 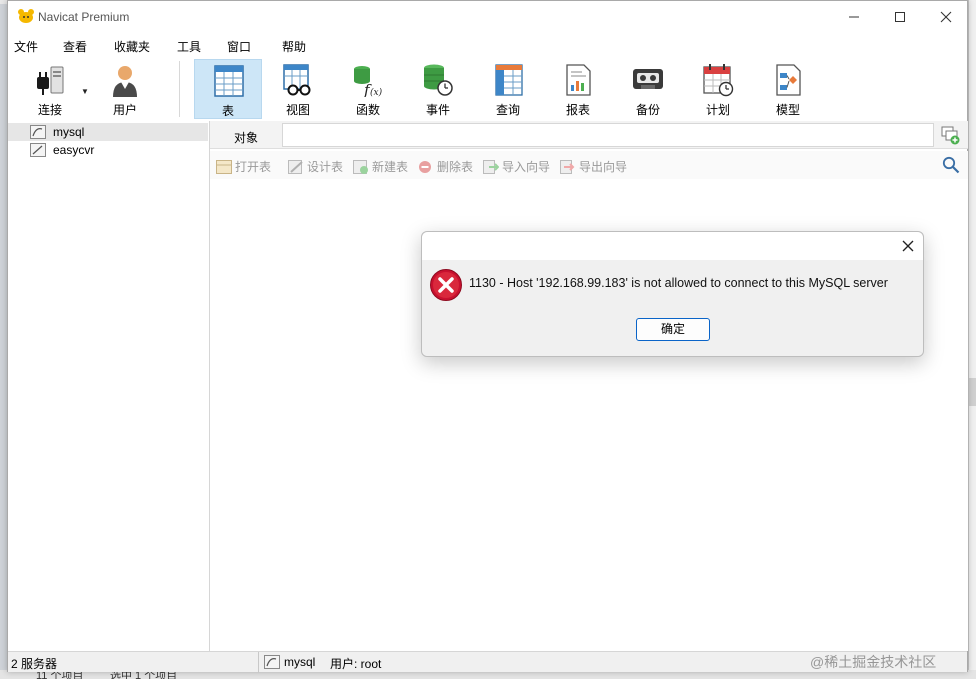 I want to click on status-separator, so click(x=258, y=662).